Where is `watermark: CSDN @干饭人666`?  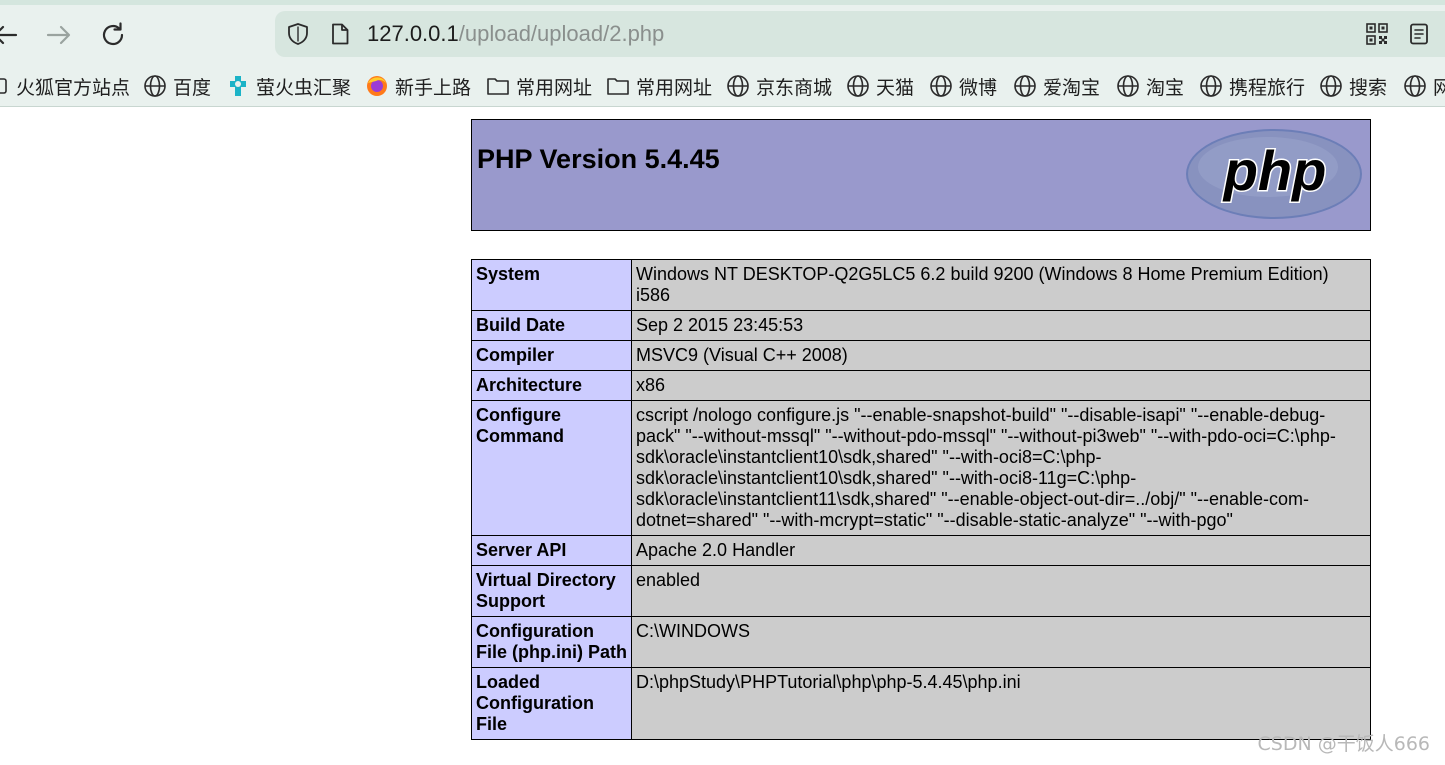 watermark: CSDN @干饭人666 is located at coordinates (1343, 744).